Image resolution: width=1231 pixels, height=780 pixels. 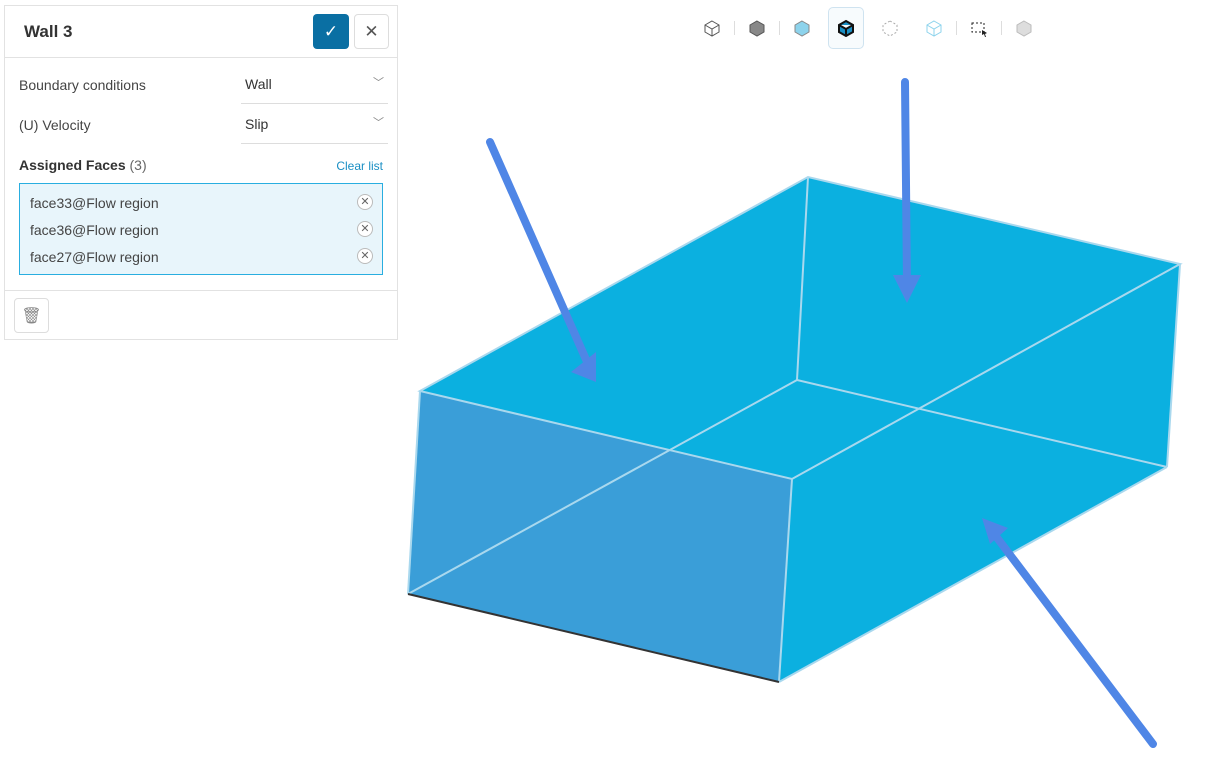 What do you see at coordinates (72, 165) in the screenshot?
I see `assigned-faces-label: Assigned Faces` at bounding box center [72, 165].